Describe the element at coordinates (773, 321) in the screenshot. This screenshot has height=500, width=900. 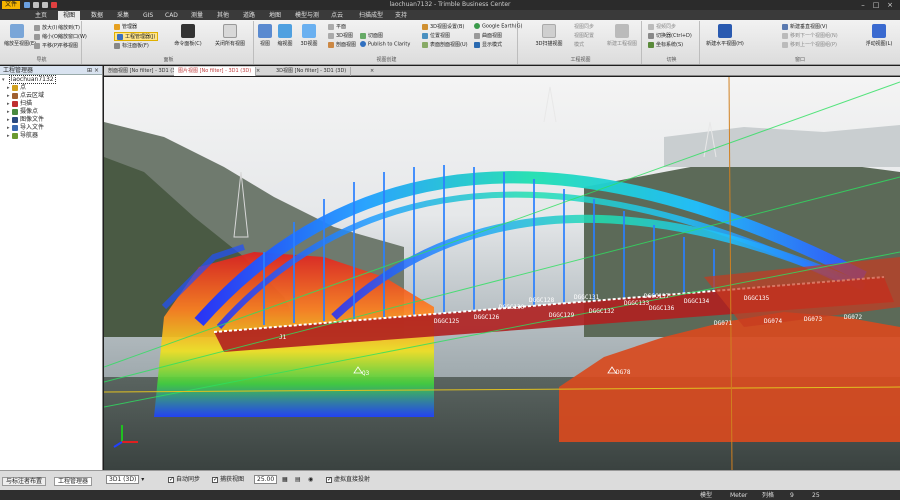
I see `point-label: DG074` at that location.